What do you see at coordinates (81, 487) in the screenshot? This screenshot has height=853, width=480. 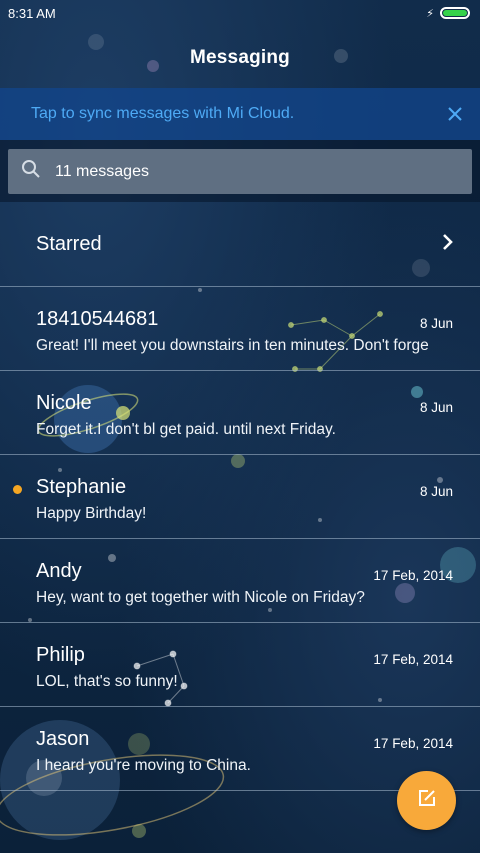 I see `contact-name: Stephanie` at bounding box center [81, 487].